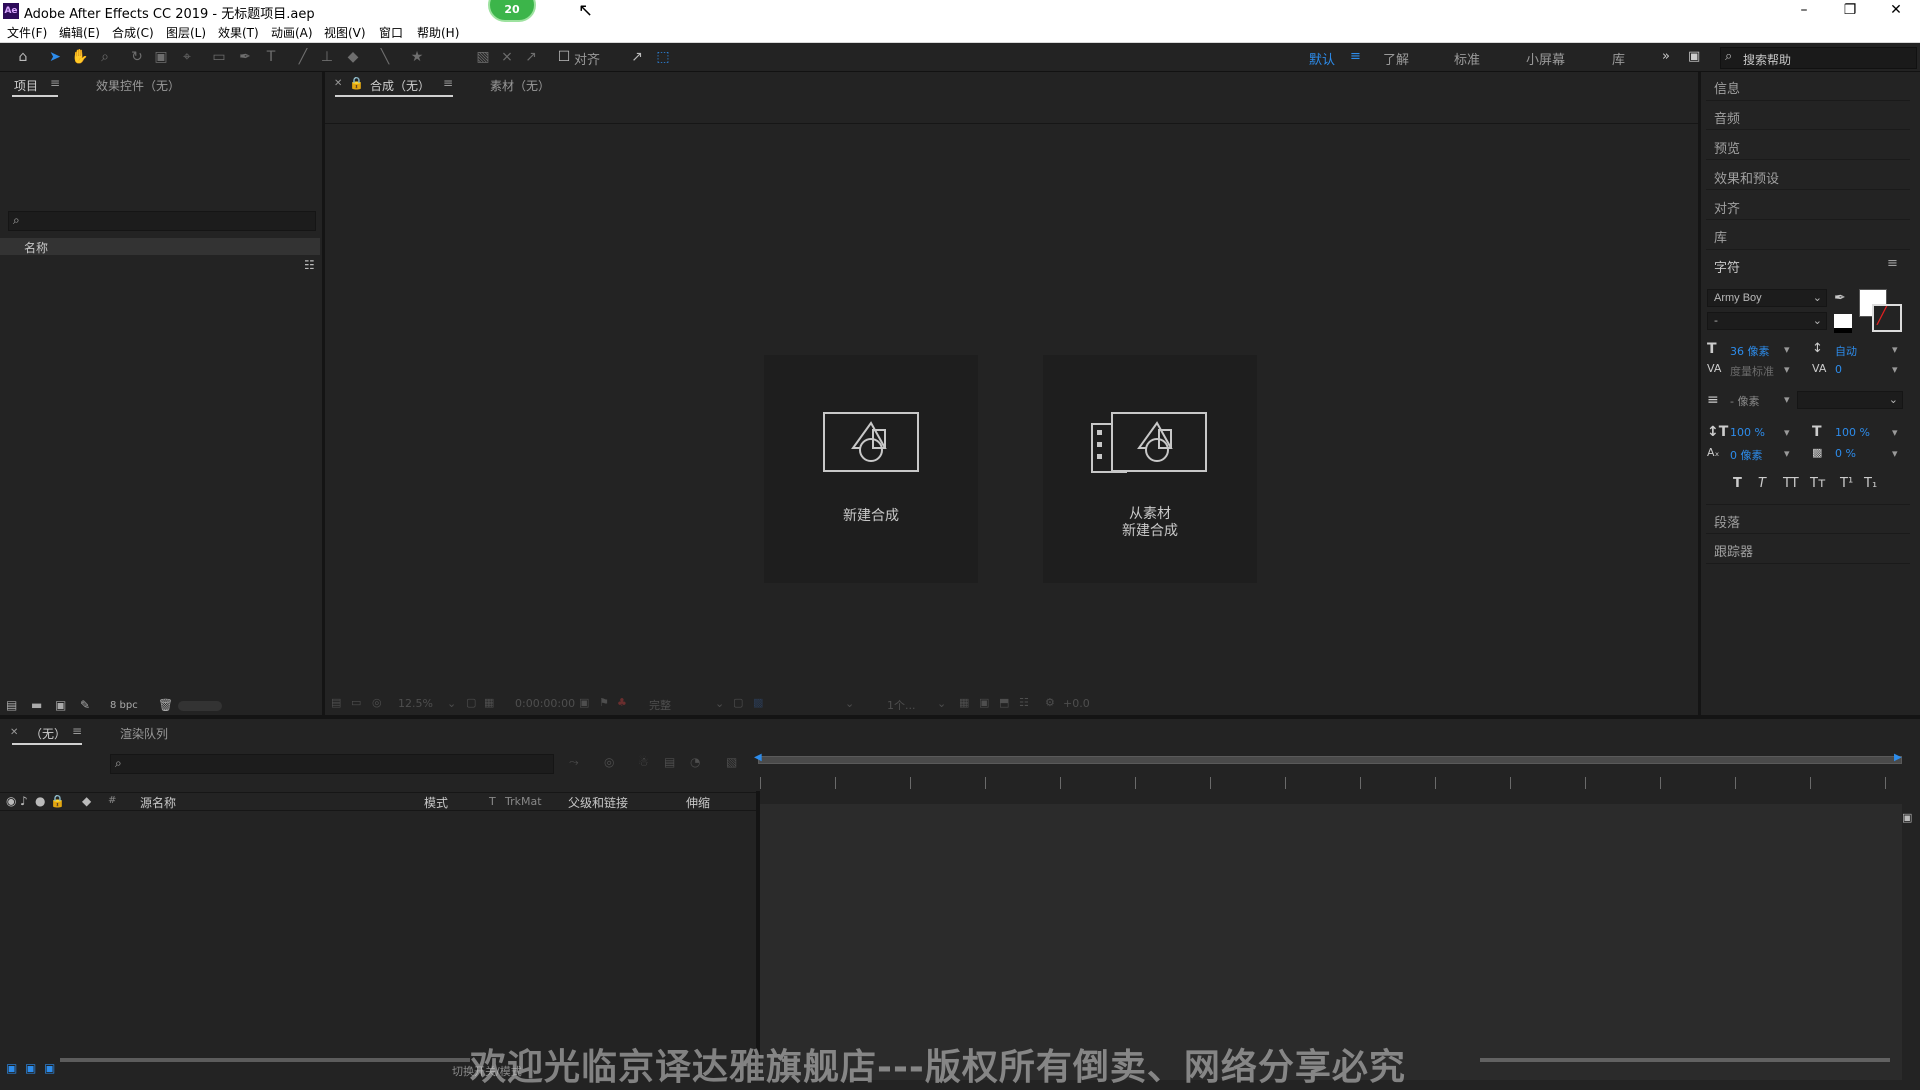 This screenshot has width=1920, height=1090. I want to click on tab-render-queue: 渲染队列, so click(144, 733).